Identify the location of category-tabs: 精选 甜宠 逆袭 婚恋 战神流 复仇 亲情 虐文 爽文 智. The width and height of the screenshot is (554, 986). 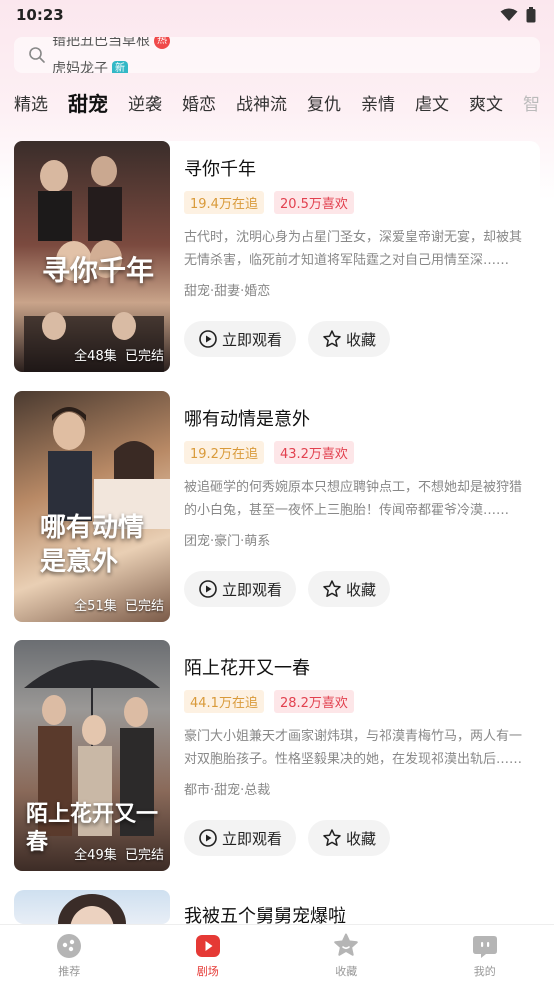
(277, 102).